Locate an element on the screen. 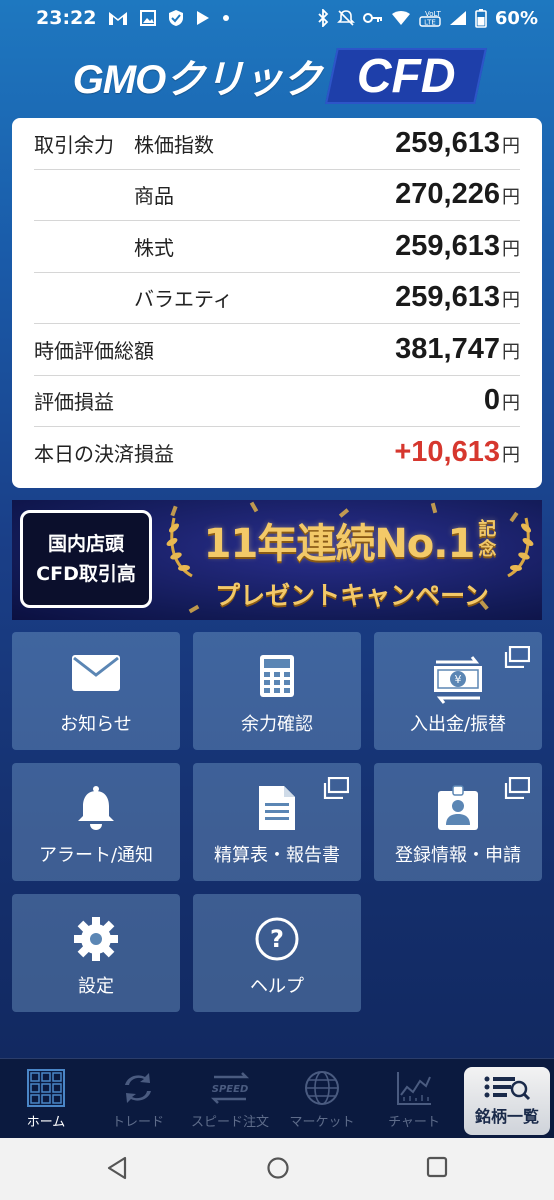 Image resolution: width=554 pixels, height=1200 pixels. gmail-icon is located at coordinates (118, 18).